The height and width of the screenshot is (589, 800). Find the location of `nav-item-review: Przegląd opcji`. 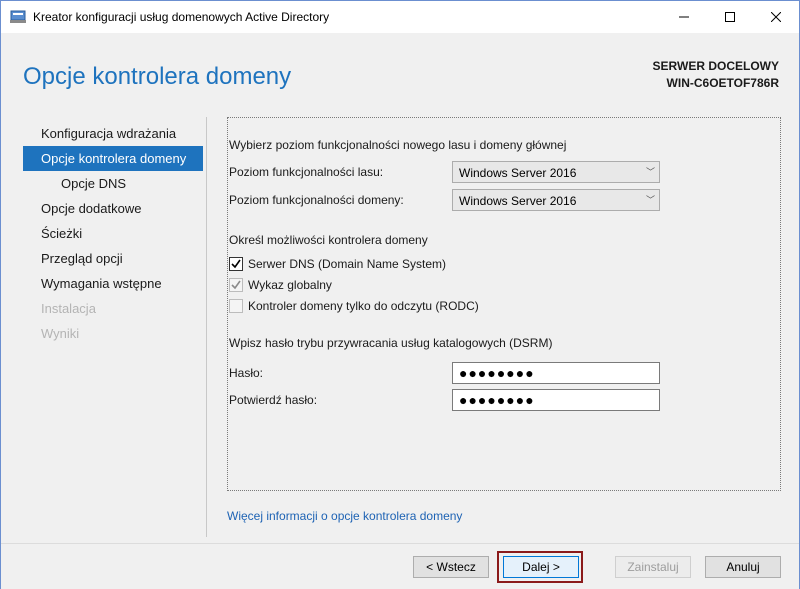

nav-item-review: Przegląd opcji is located at coordinates (113, 258).